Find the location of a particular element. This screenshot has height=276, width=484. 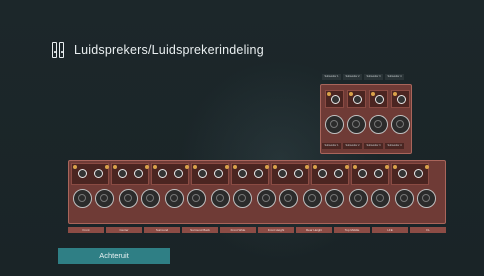

subwoofer-label: Subwoofer 1 is located at coordinates (331, 146).